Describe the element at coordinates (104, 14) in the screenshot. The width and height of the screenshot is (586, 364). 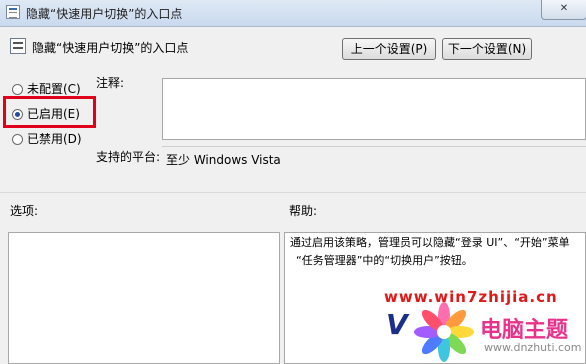
I see `window-title: 隐藏“快速用户切换”的入口点` at that location.